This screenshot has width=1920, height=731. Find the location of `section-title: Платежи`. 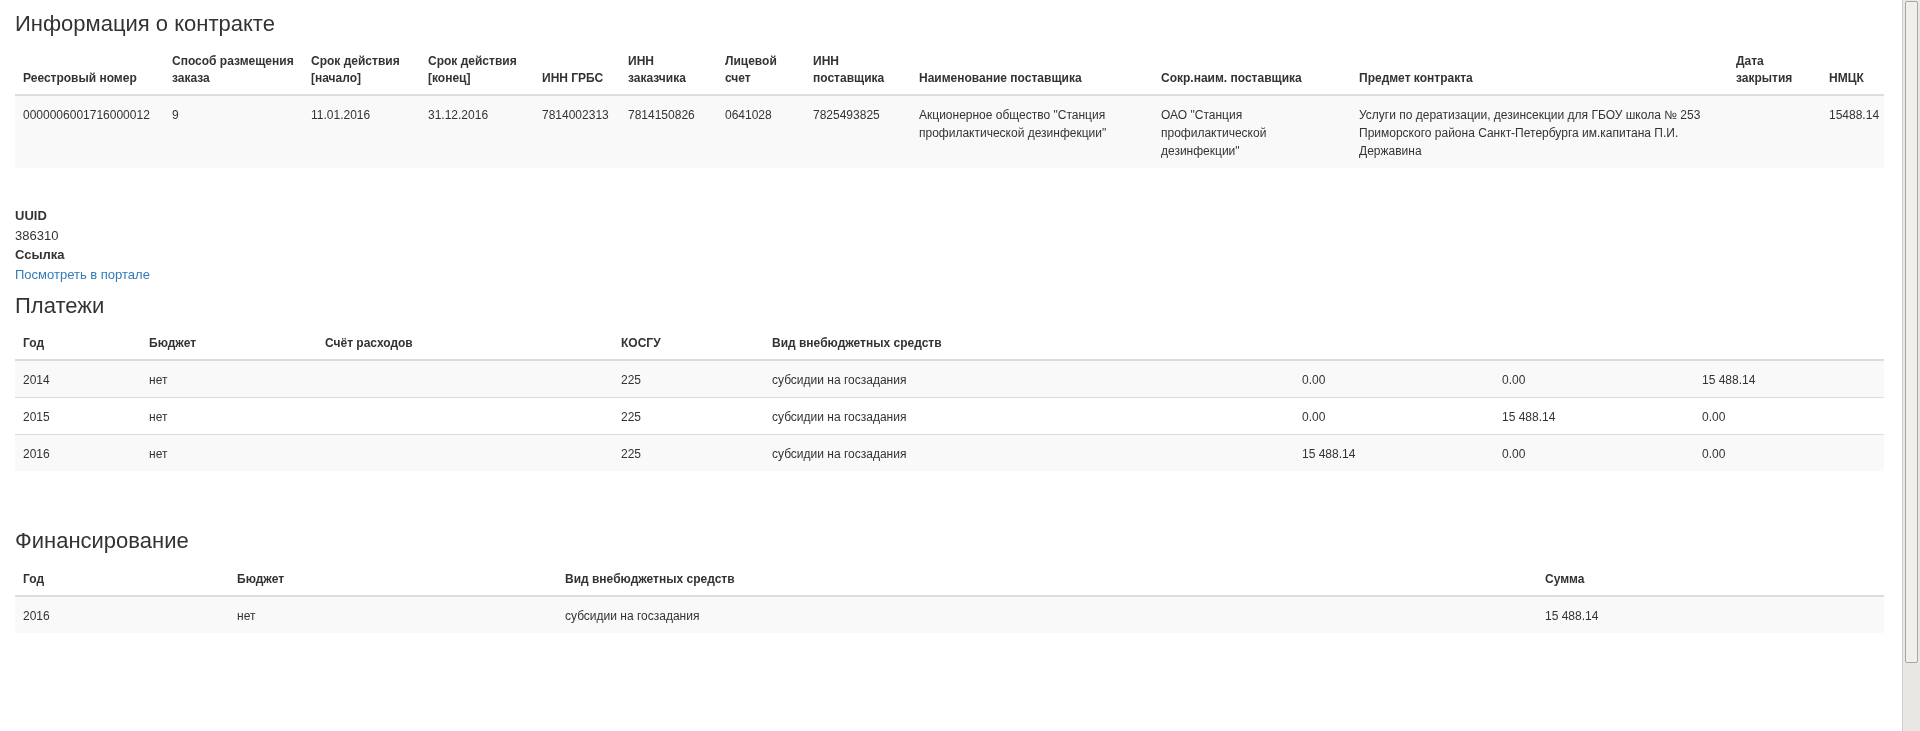

section-title: Платежи is located at coordinates (60, 306).